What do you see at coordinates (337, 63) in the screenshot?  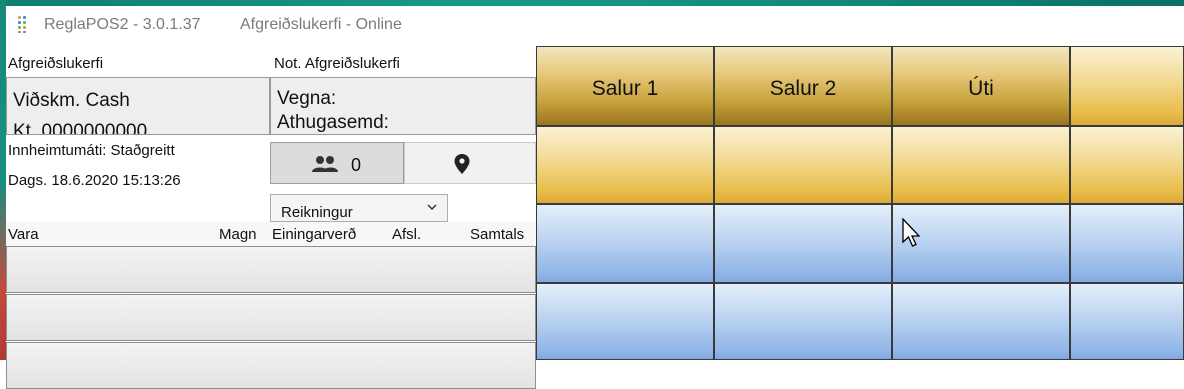 I see `user-label: Not. Afgreiðslukerfi` at bounding box center [337, 63].